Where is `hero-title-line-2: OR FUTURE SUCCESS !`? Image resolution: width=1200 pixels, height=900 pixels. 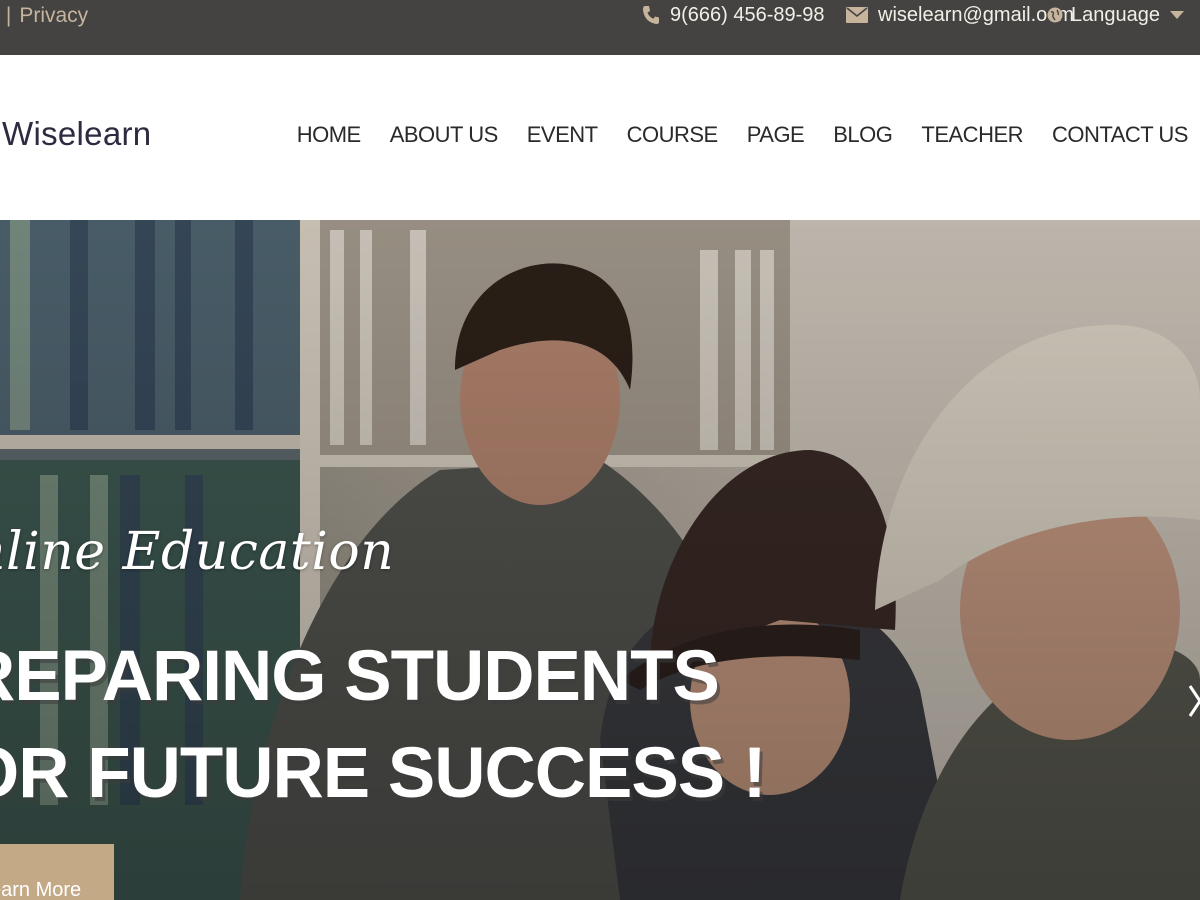 hero-title-line-2: OR FUTURE SUCCESS ! is located at coordinates (383, 773).